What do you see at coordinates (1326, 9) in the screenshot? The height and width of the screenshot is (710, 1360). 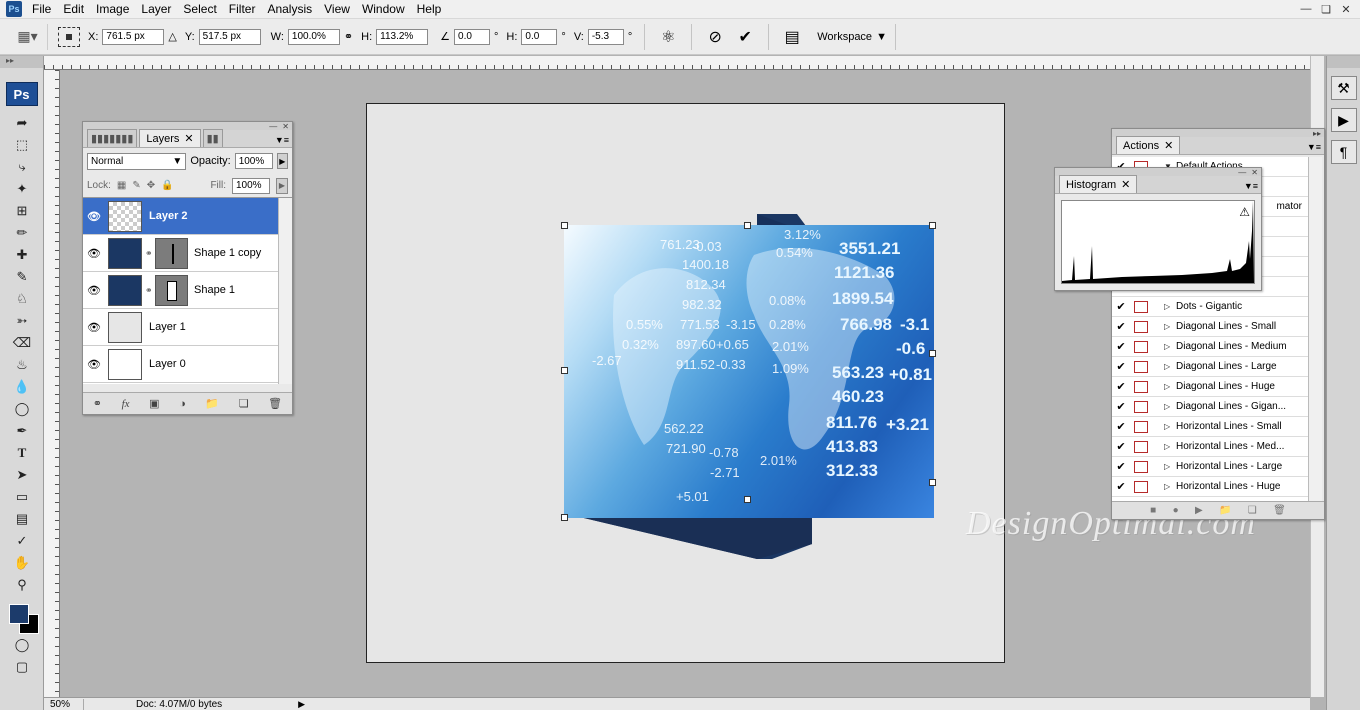 I see `restore-icon: ❏` at bounding box center [1326, 9].